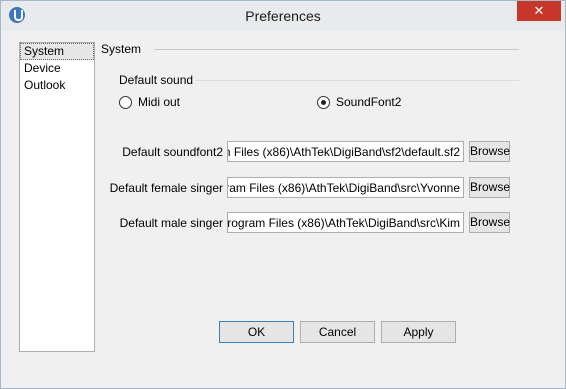 This screenshot has width=566, height=389. What do you see at coordinates (357, 80) in the screenshot?
I see `default-sound-divider` at bounding box center [357, 80].